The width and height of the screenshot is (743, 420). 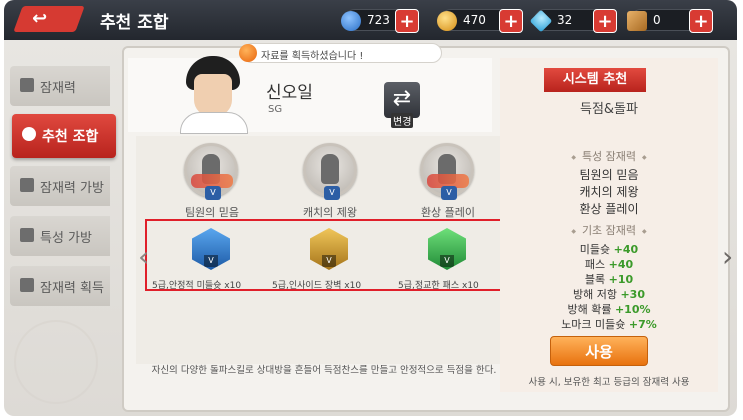 What do you see at coordinates (214, 123) in the screenshot?
I see `portrait-body` at bounding box center [214, 123].